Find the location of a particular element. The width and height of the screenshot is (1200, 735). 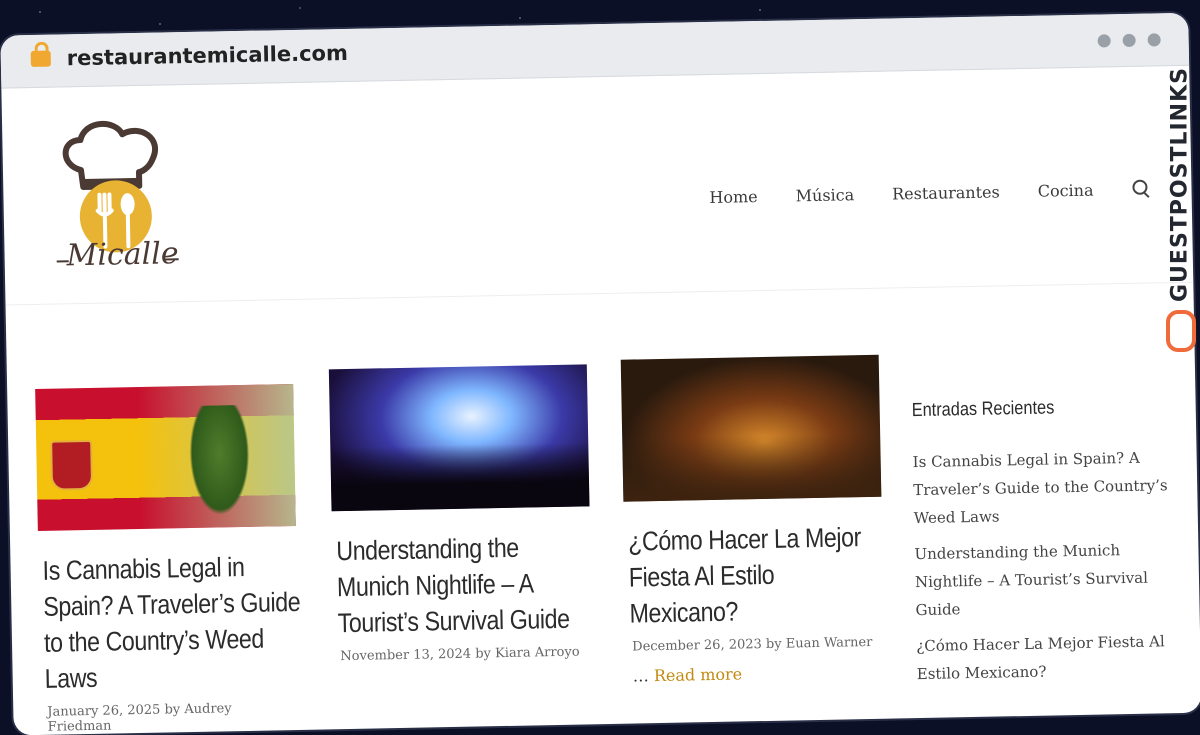

post-author: Euan Warner is located at coordinates (829, 643).